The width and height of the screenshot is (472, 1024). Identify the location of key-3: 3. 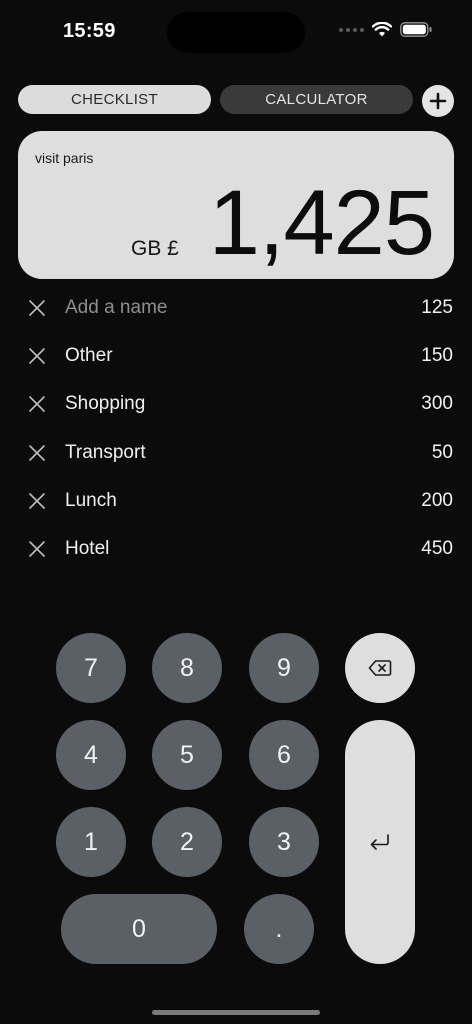
(284, 842).